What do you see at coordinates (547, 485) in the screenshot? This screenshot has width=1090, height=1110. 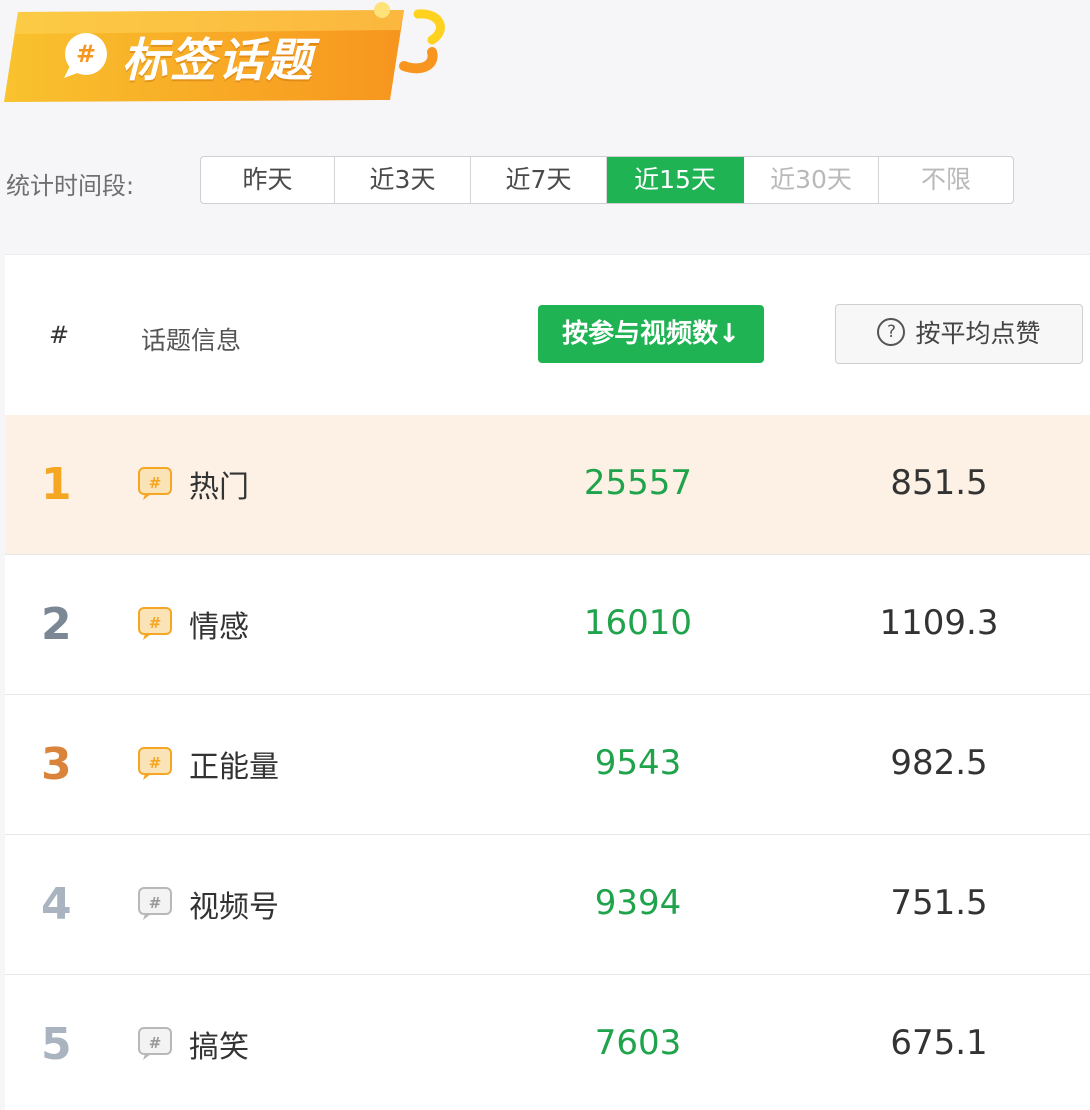 I see `table-row: 1 # 热门 25557 851.5` at bounding box center [547, 485].